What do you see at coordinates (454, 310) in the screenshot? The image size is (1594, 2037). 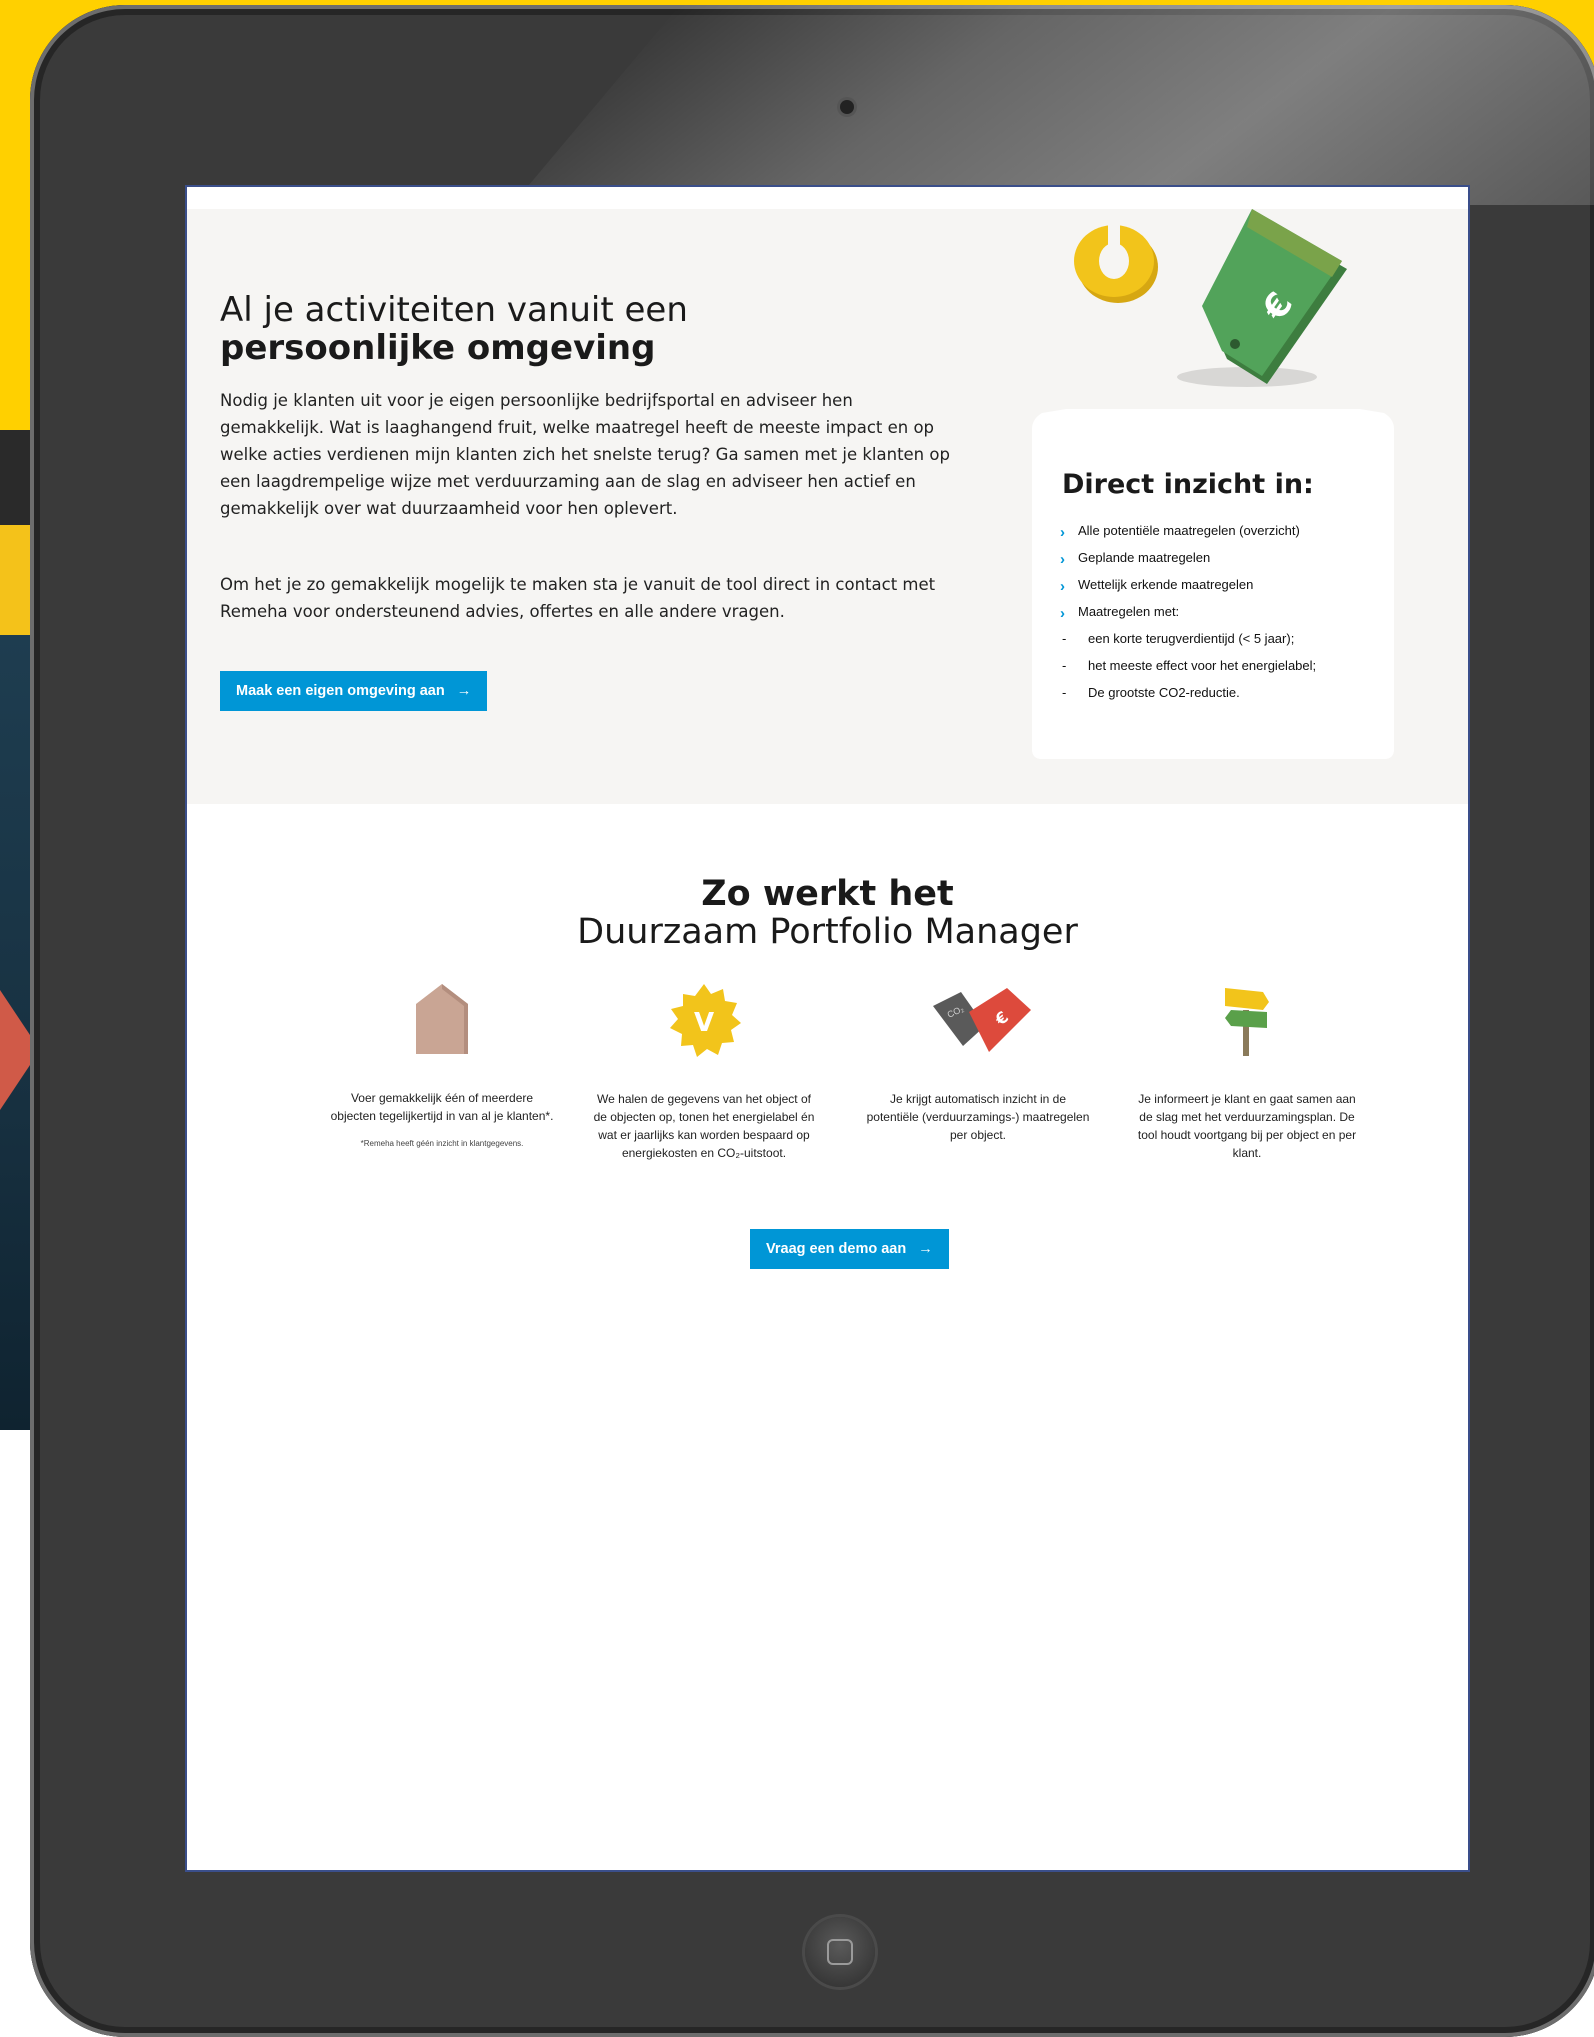 I see `hero-title-line1: Al je activiteiten vanuit een` at bounding box center [454, 310].